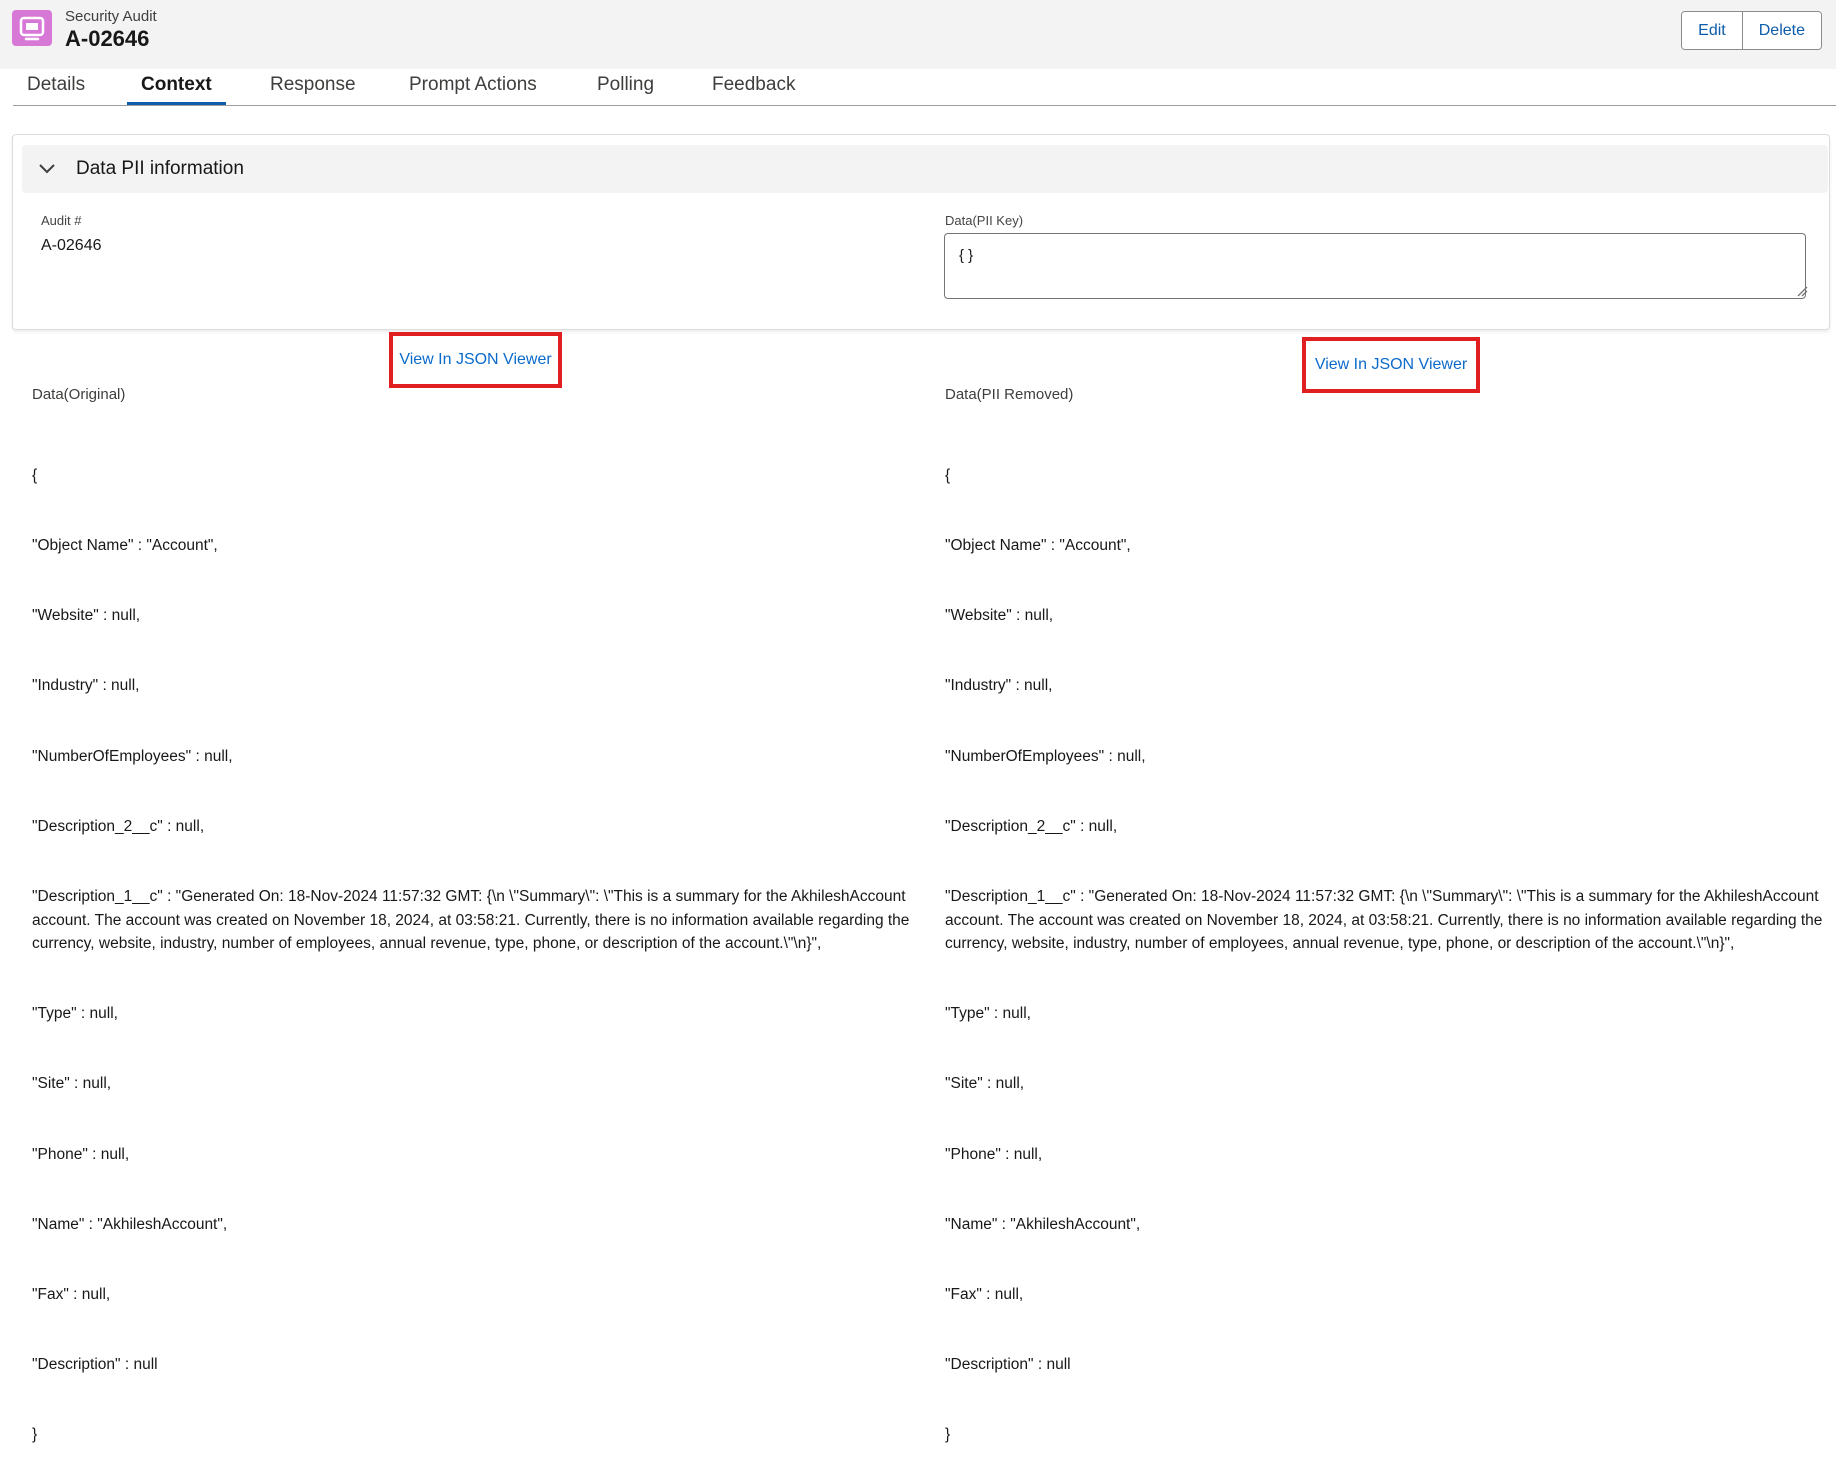  What do you see at coordinates (1802, 291) in the screenshot?
I see `resize-handle-icon` at bounding box center [1802, 291].